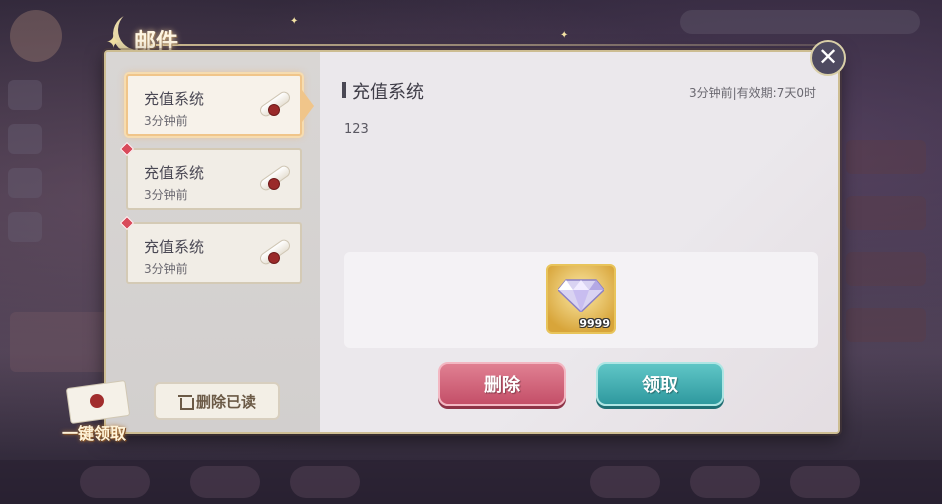  What do you see at coordinates (502, 384) in the screenshot?
I see `delete-button: 删除` at bounding box center [502, 384].